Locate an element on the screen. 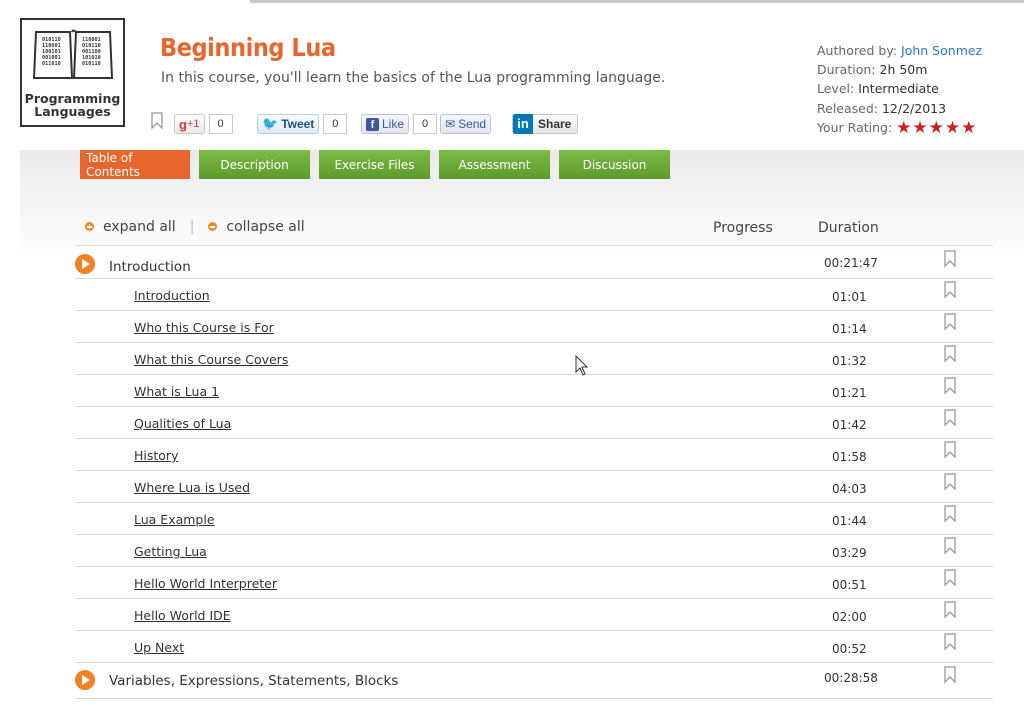  released-label: Released: is located at coordinates (847, 108).